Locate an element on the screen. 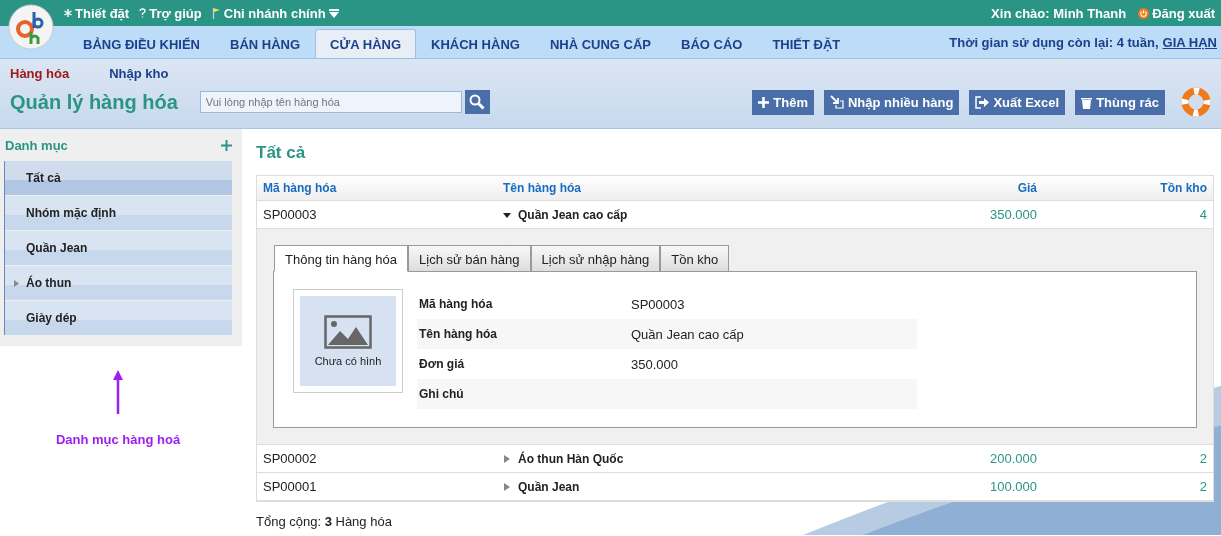  page-title: Quản lý hàng hóa is located at coordinates (94, 102).